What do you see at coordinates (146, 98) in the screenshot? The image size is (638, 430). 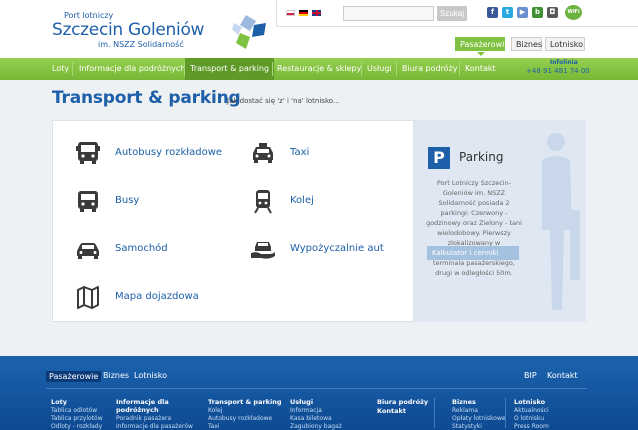 I see `page-title: Transport & parking` at bounding box center [146, 98].